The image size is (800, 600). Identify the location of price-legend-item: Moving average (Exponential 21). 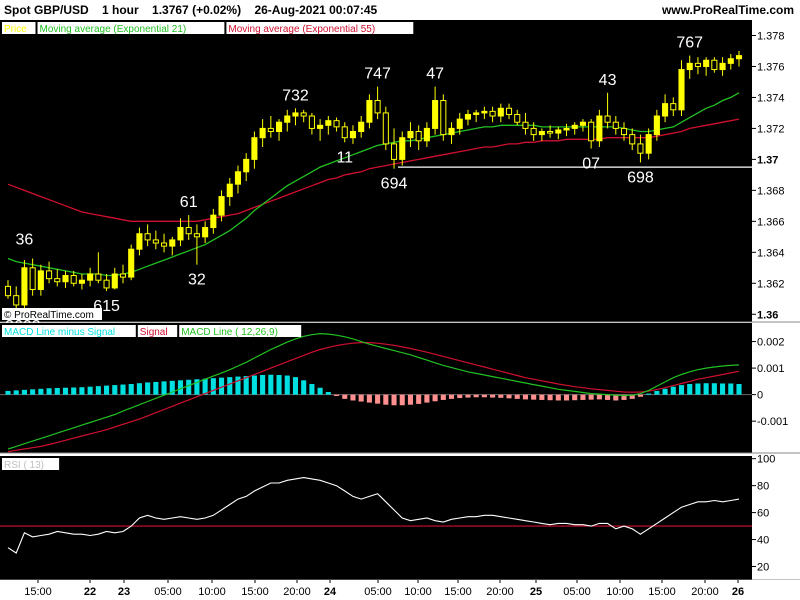
(113, 29).